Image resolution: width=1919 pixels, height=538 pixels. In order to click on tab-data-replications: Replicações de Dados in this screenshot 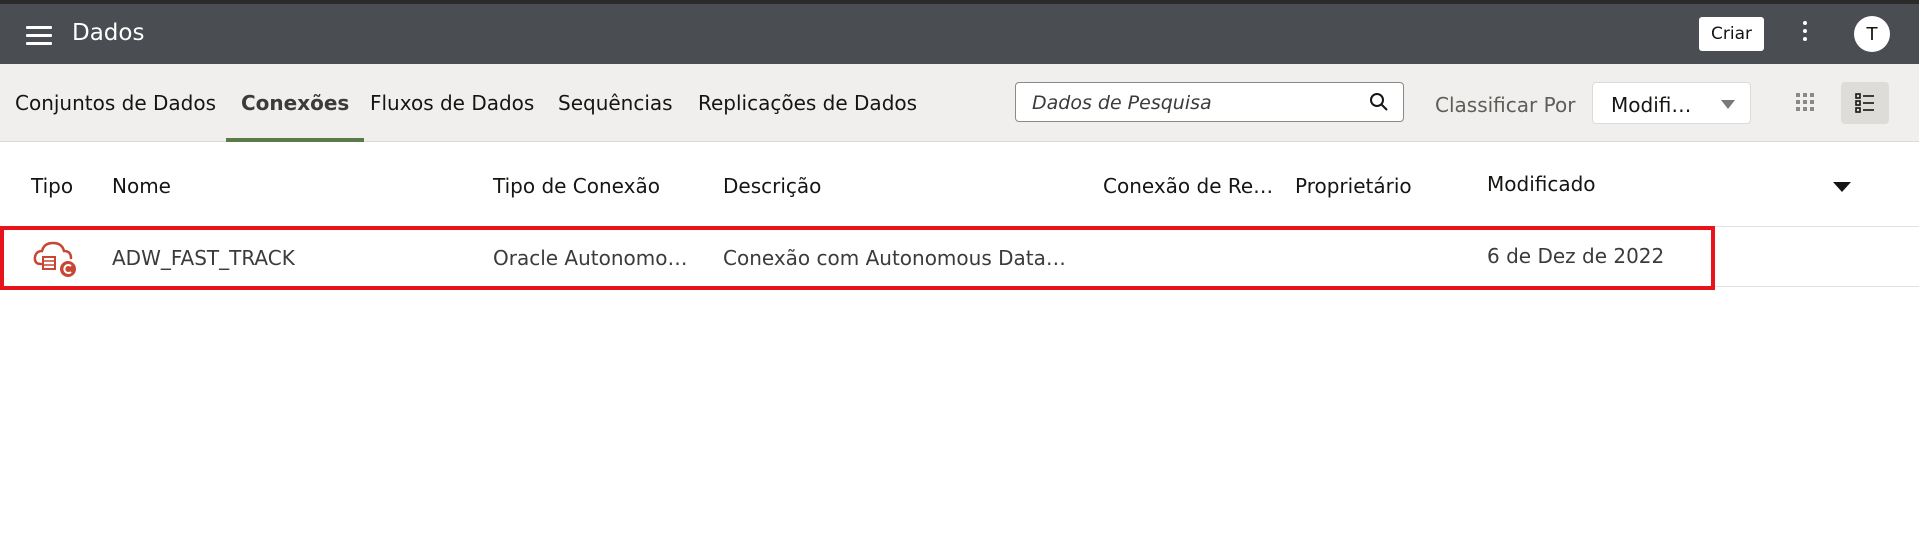, I will do `click(807, 103)`.